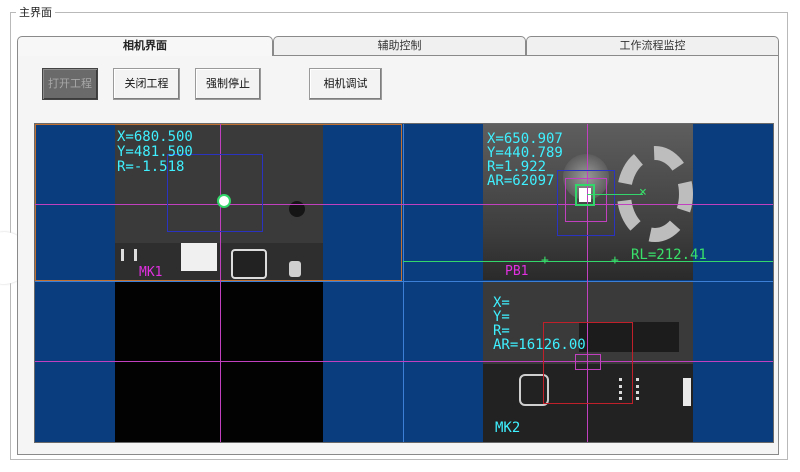  I want to click on pb1-cross-mark-2: +, so click(615, 260).